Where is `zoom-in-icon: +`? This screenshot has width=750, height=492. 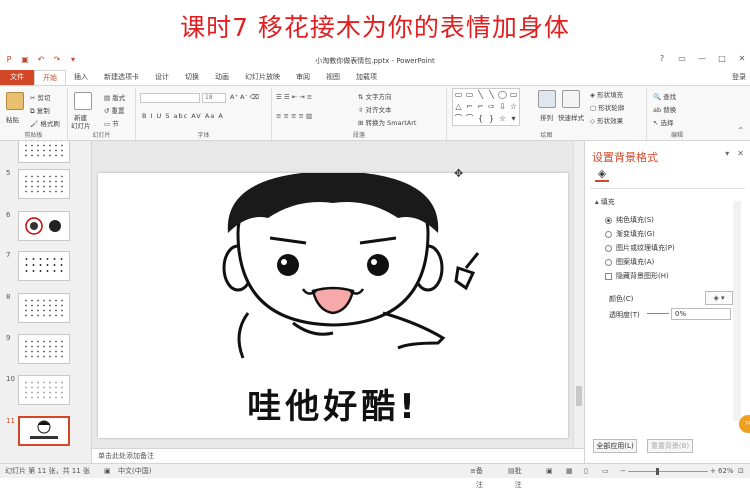
zoom-in-icon: + is located at coordinates (713, 471).